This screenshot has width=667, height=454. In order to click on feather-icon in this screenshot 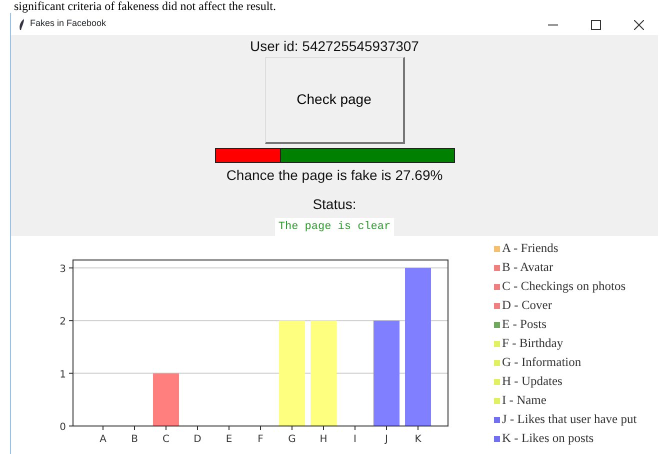, I will do `click(22, 24)`.